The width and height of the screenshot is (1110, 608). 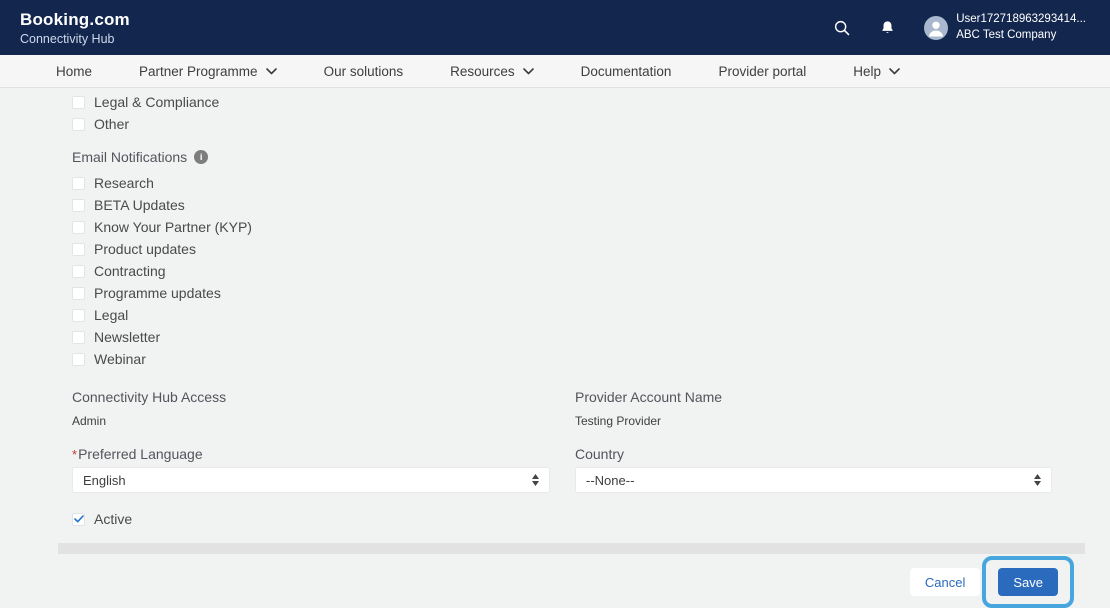 What do you see at coordinates (124, 183) in the screenshot?
I see `checkbox-label: Research` at bounding box center [124, 183].